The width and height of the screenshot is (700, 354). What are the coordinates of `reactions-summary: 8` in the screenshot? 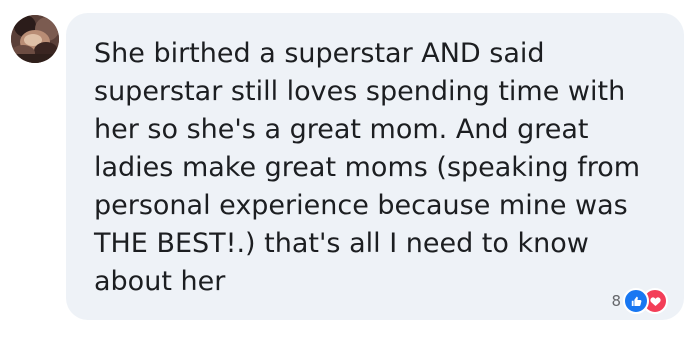 It's located at (639, 301).